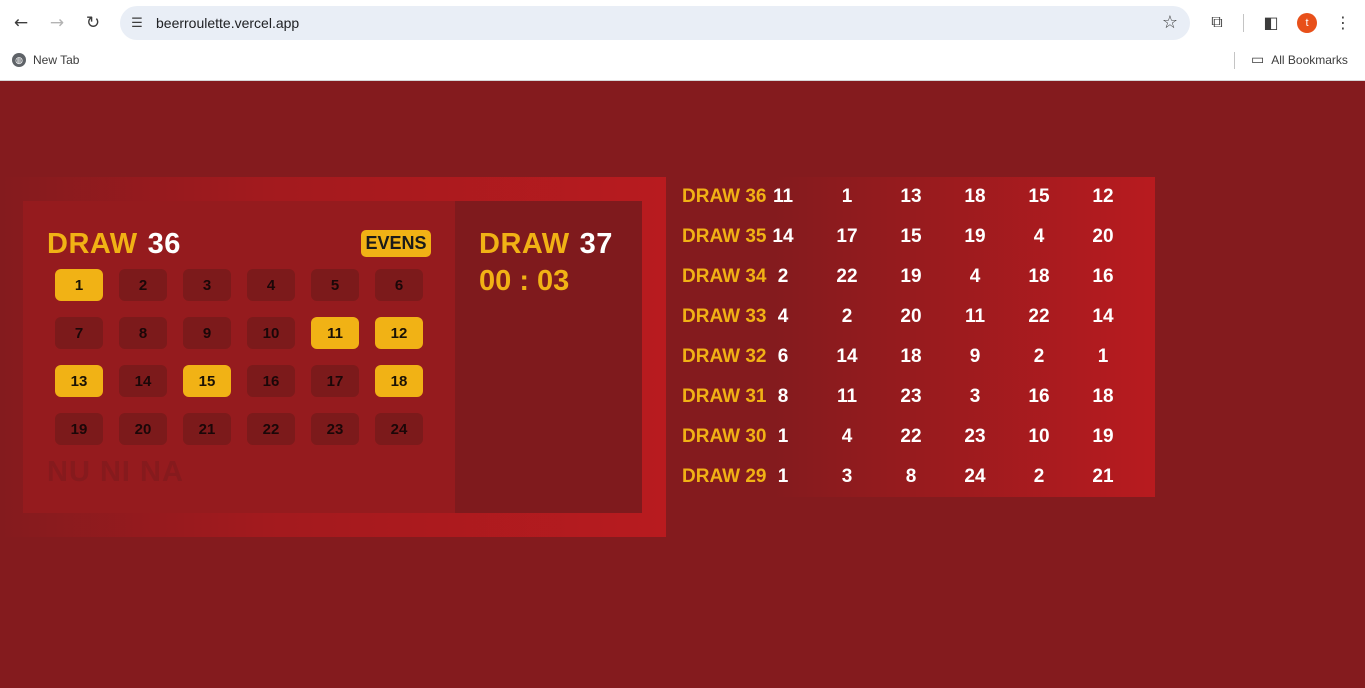 This screenshot has width=1365, height=688. I want to click on forward-icon: →, so click(57, 23).